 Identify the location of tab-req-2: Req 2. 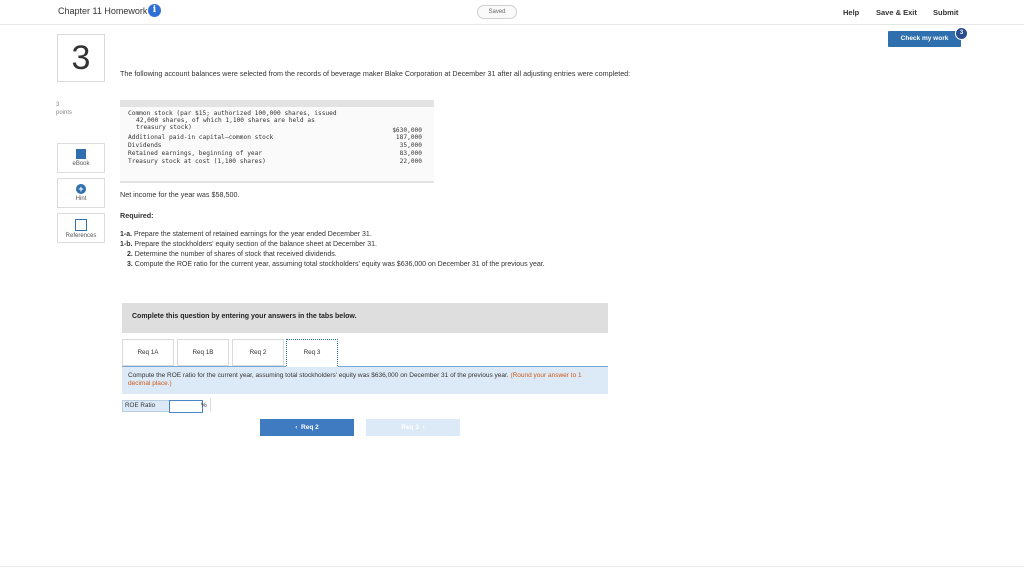
(258, 352).